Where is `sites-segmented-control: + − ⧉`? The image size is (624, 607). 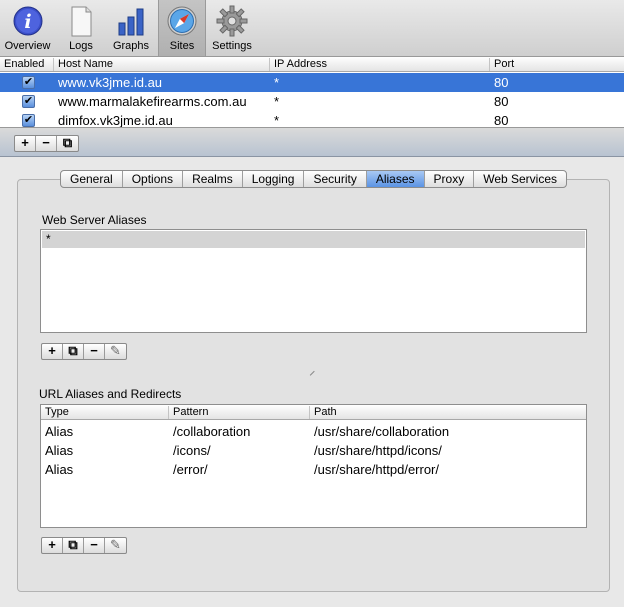
sites-segmented-control: + − ⧉ is located at coordinates (46, 143).